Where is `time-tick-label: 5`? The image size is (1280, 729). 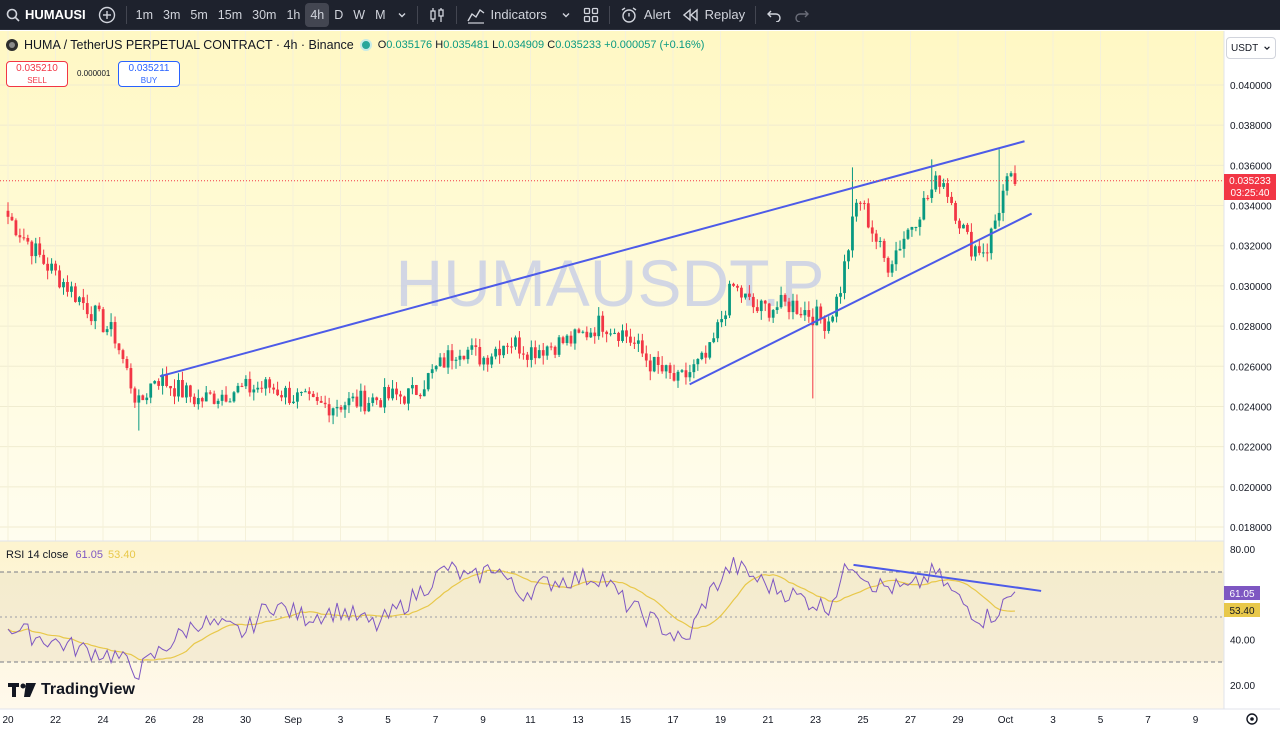 time-tick-label: 5 is located at coordinates (388, 720).